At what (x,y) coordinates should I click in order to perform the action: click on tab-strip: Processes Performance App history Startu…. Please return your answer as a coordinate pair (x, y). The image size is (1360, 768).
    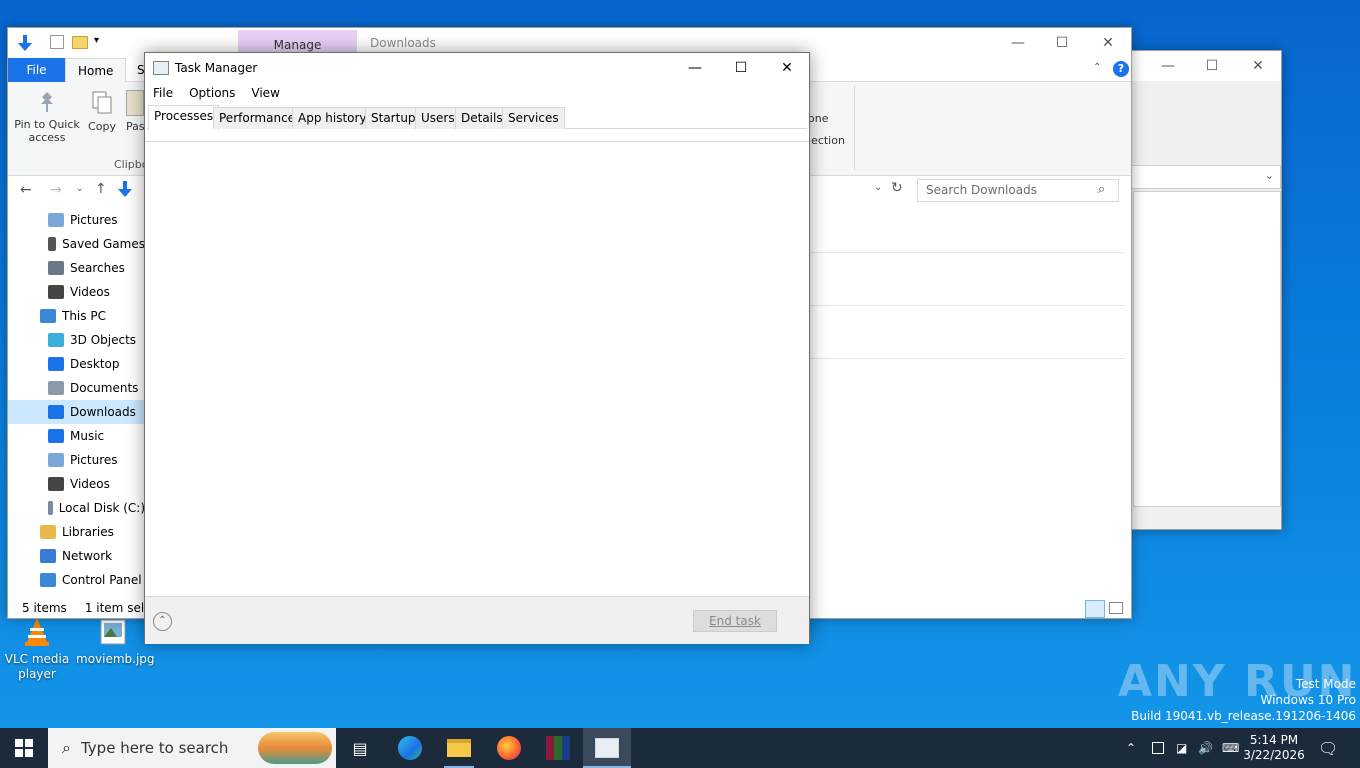
    Looking at the image, I should click on (477, 117).